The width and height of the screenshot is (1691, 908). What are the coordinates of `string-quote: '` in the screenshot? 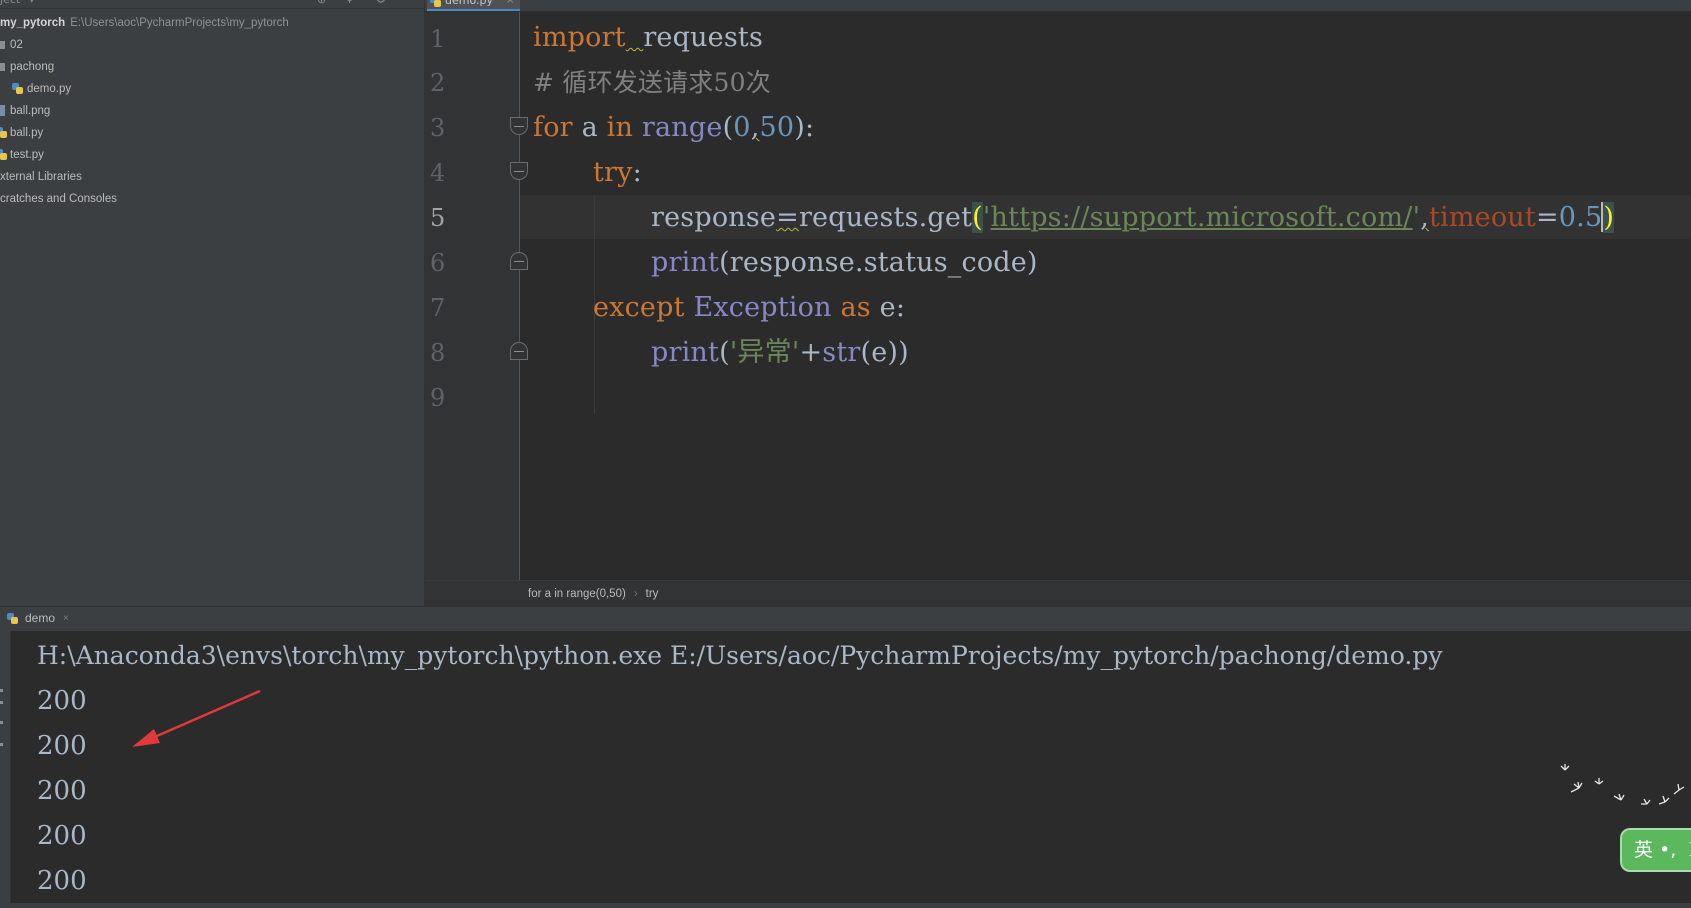 It's located at (986, 217).